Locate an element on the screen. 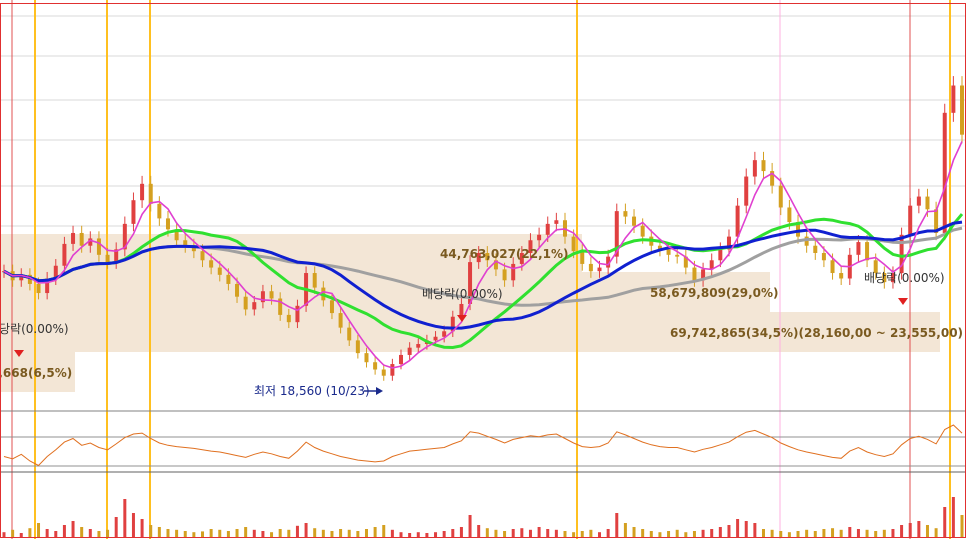 The image size is (966, 544). volume-label-4: 3,668(6,5%) is located at coordinates (36, 373).